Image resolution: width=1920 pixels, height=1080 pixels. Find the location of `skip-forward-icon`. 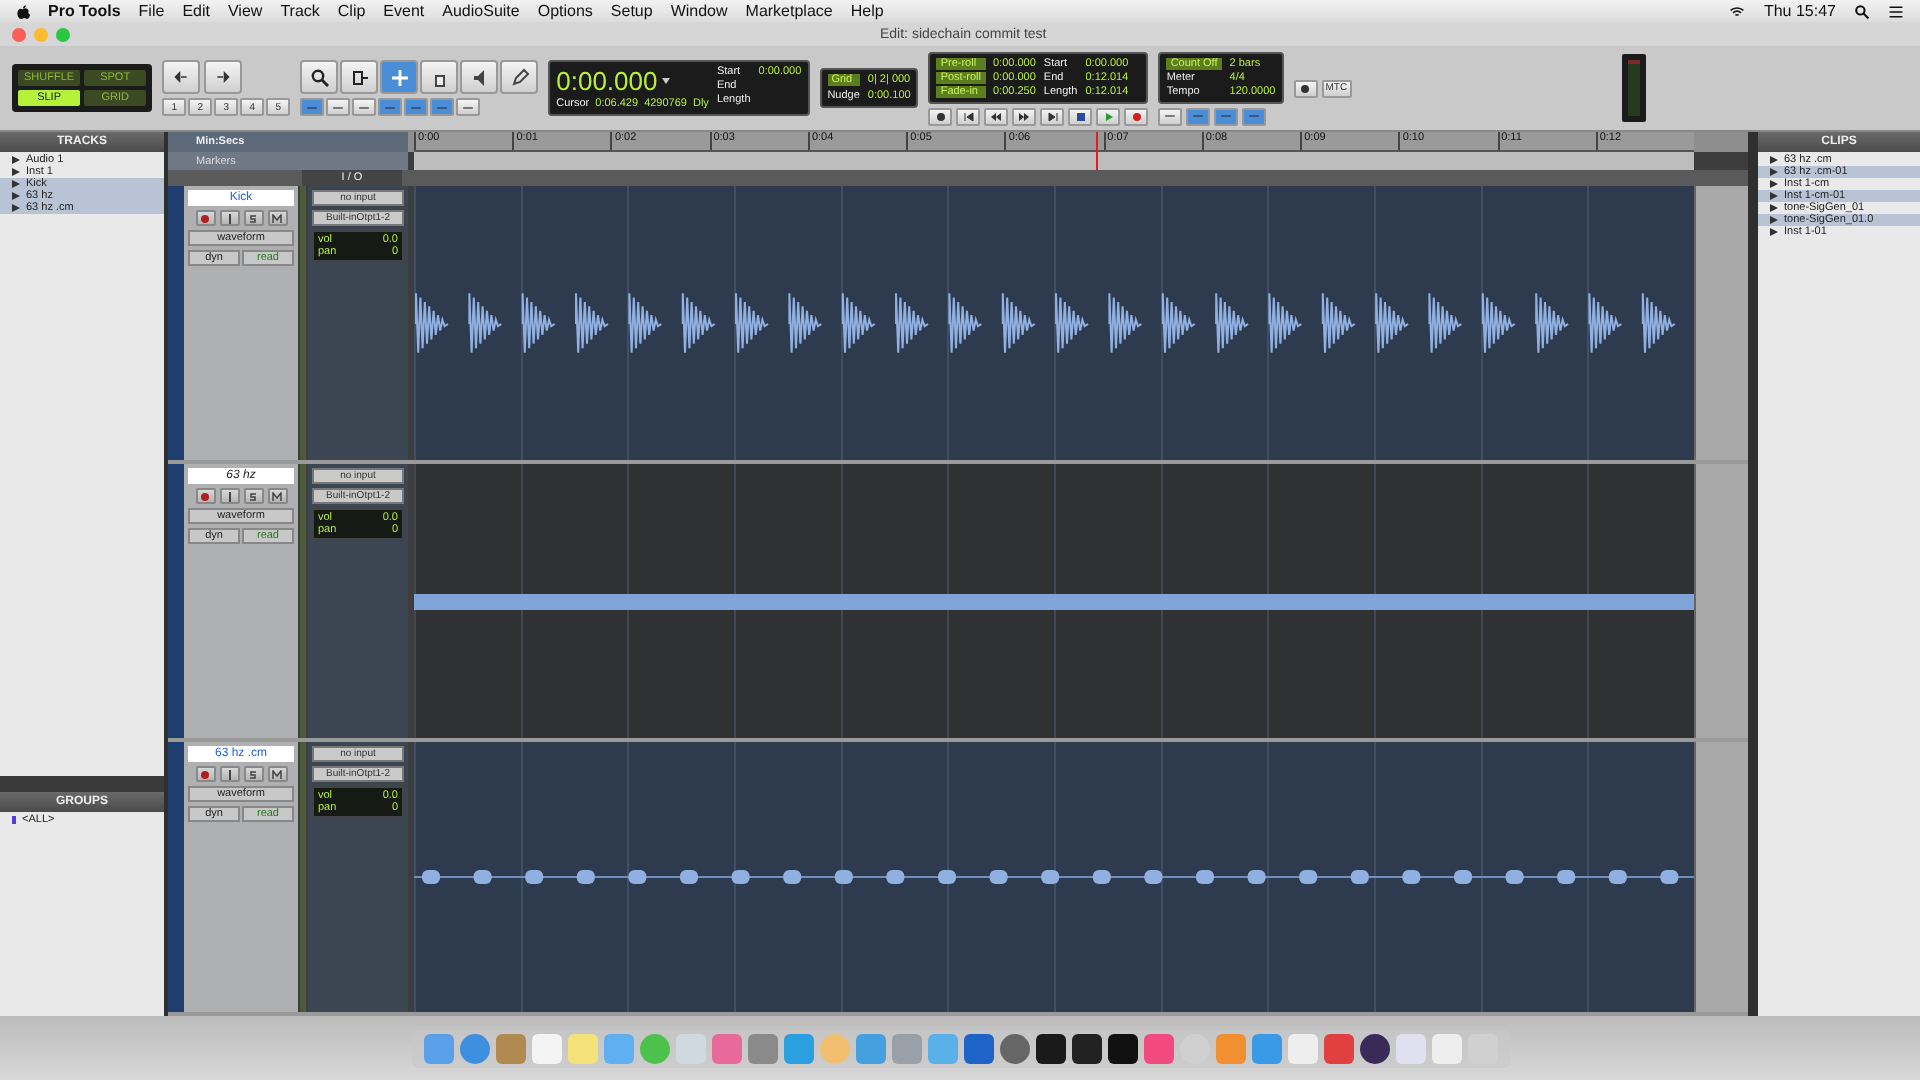

skip-forward-icon is located at coordinates (1052, 116).